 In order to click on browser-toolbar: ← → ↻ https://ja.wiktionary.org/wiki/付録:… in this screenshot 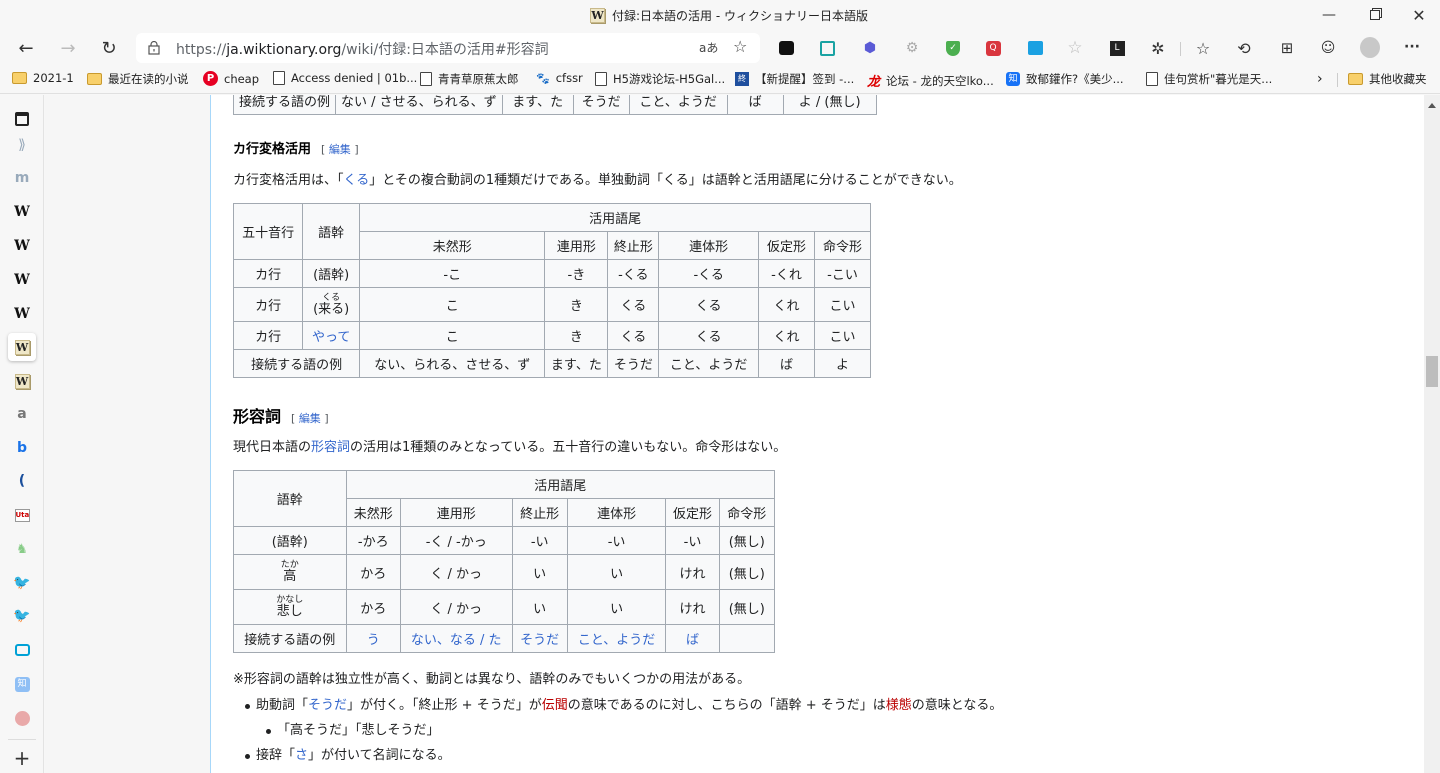, I will do `click(720, 48)`.